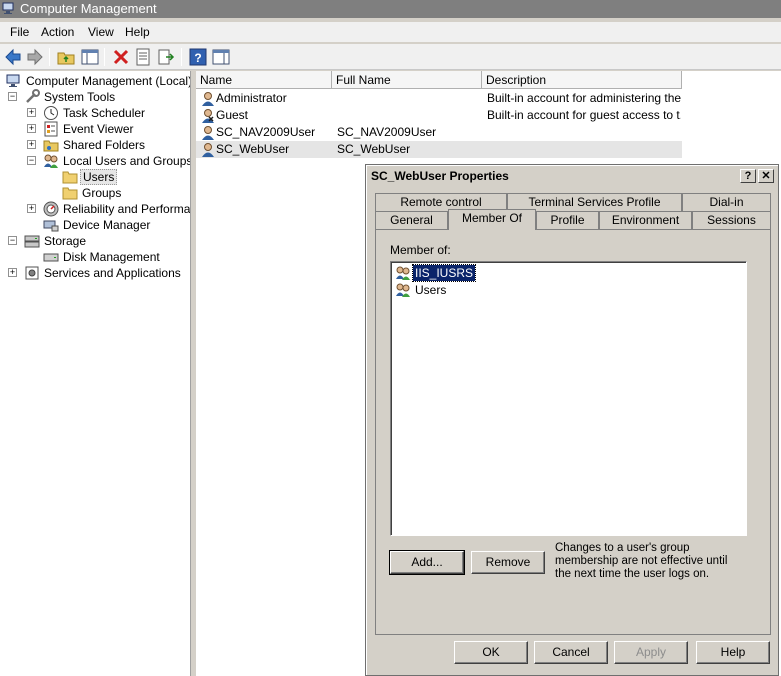 This screenshot has width=781, height=676. What do you see at coordinates (251, 98) in the screenshot?
I see `cell-name: Administrator` at bounding box center [251, 98].